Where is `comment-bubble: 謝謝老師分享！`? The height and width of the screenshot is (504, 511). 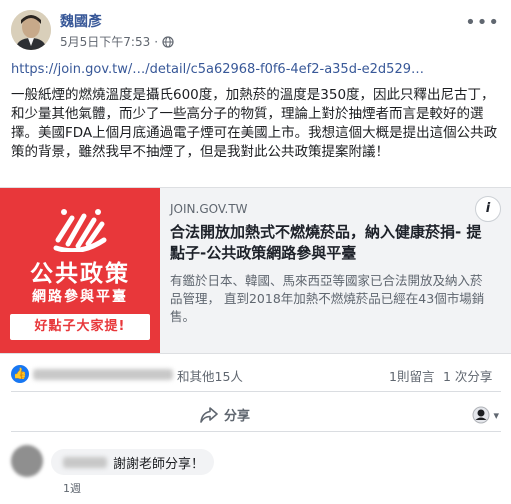 comment-bubble: 謝謝老師分享！ is located at coordinates (133, 462).